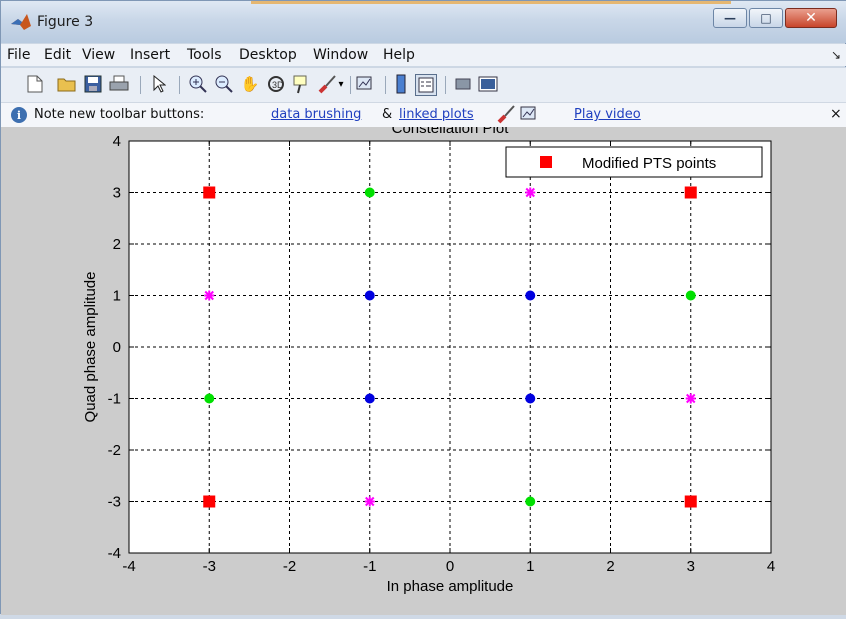 The image size is (846, 619). What do you see at coordinates (198, 84) in the screenshot?
I see `zoom-in-icon` at bounding box center [198, 84].